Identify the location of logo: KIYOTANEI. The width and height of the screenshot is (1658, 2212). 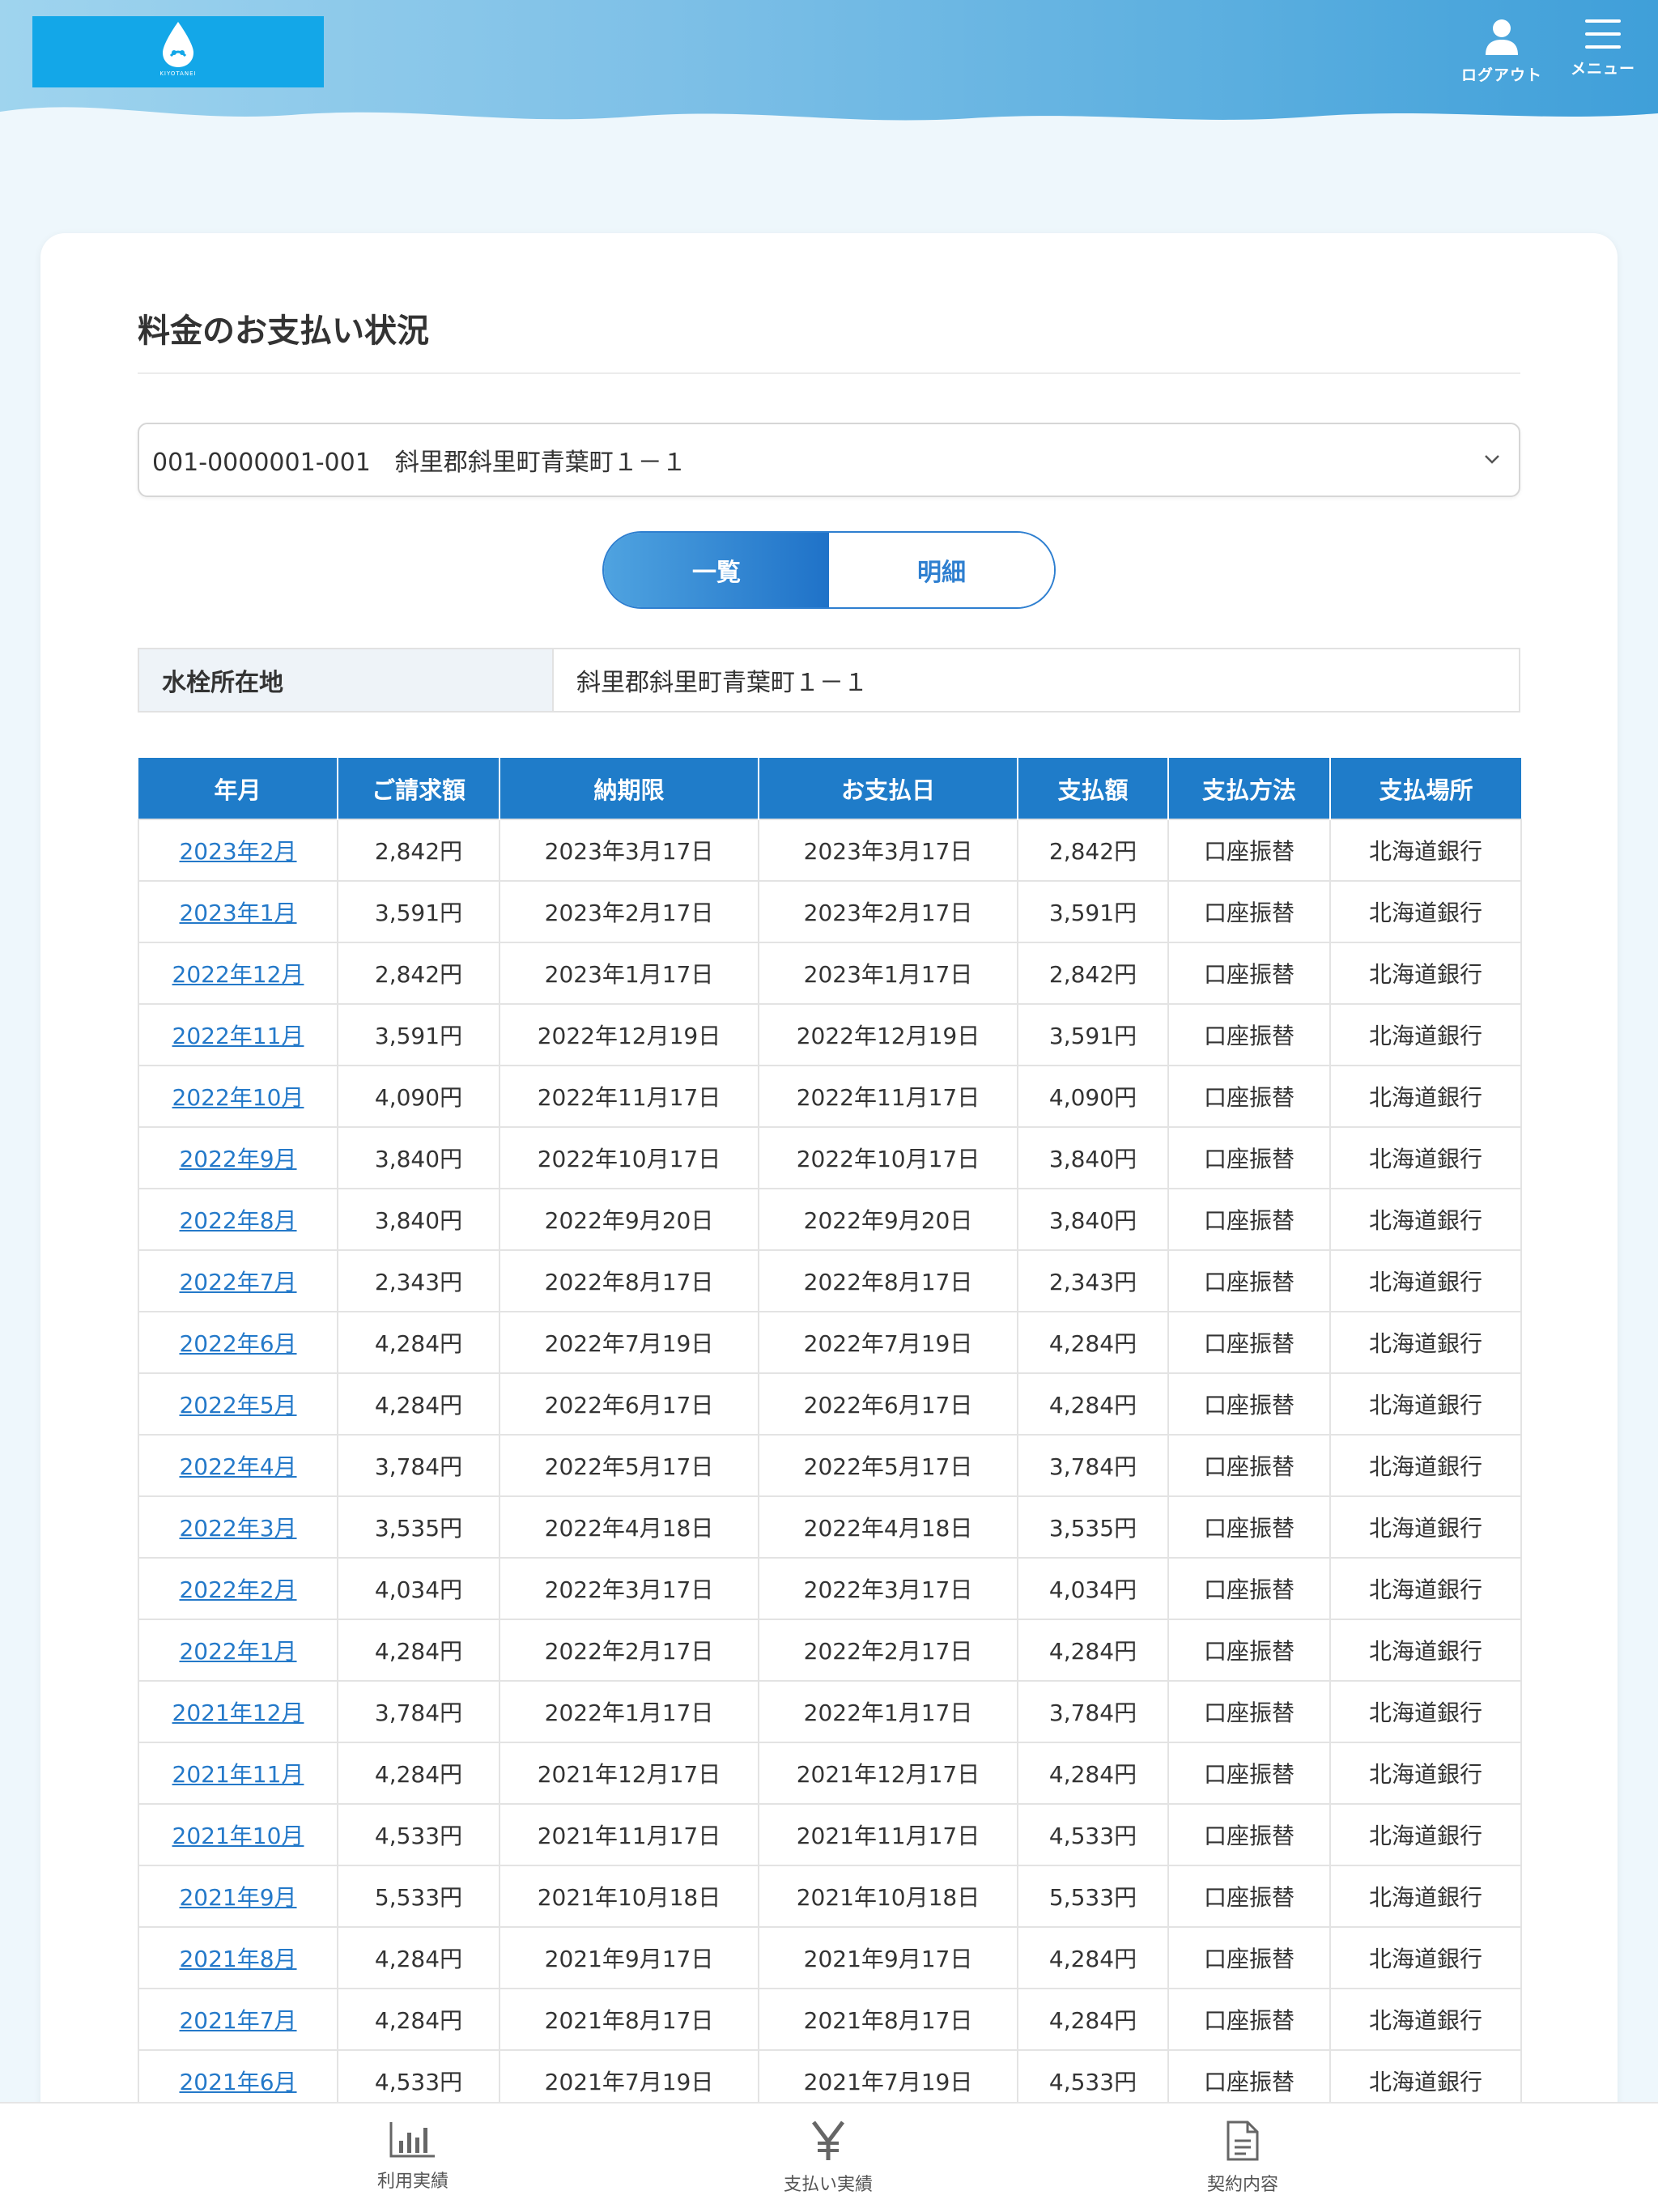
(178, 52).